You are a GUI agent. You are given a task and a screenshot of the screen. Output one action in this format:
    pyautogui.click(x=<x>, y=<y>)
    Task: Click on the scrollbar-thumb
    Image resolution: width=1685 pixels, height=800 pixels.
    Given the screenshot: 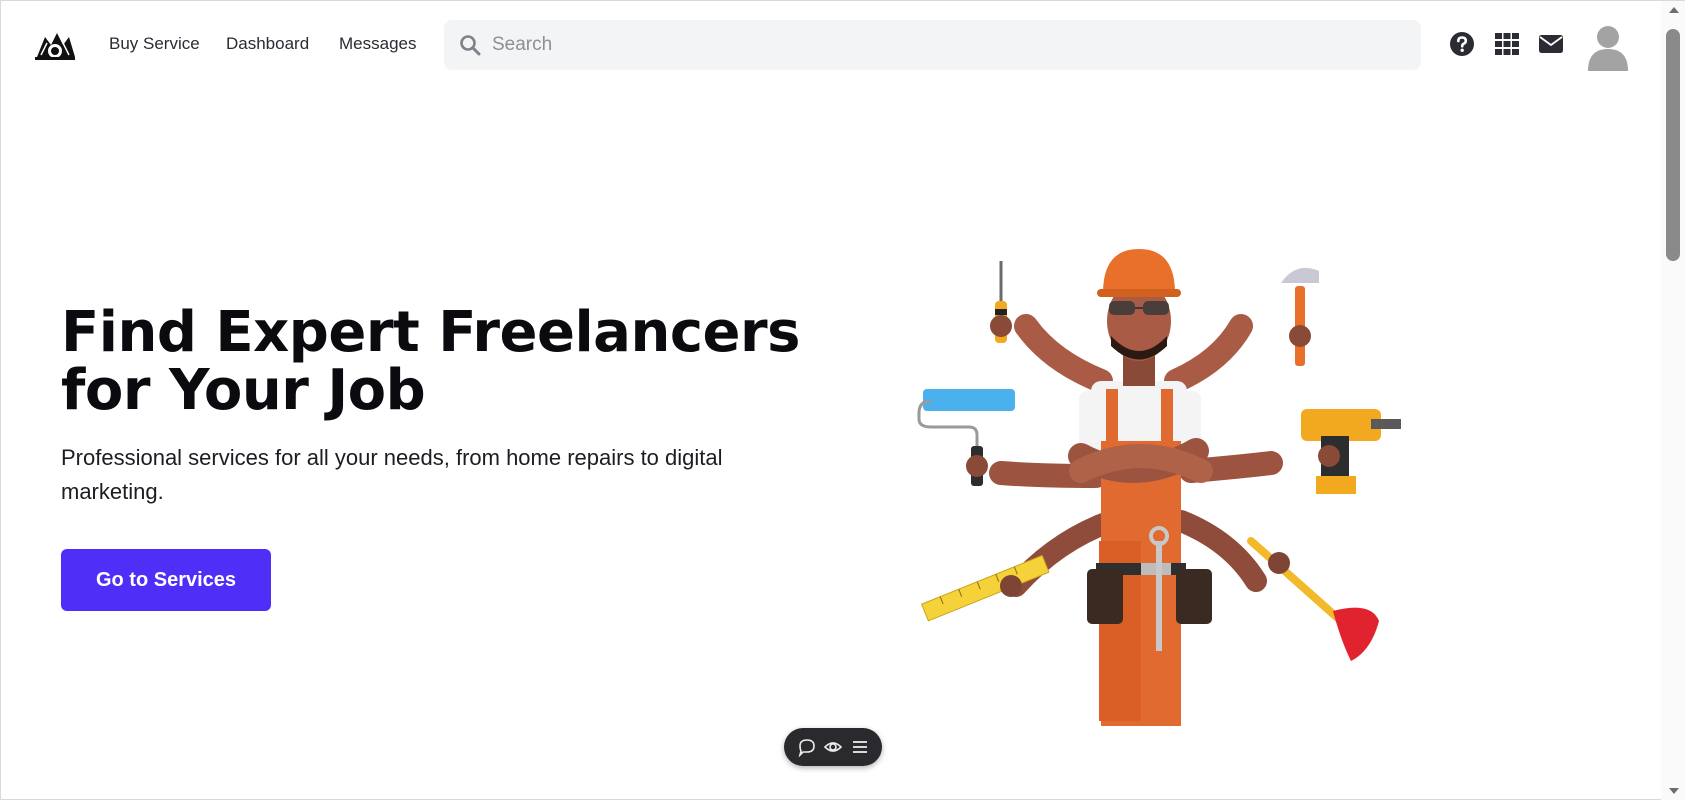 What is the action you would take?
    pyautogui.click(x=1673, y=145)
    